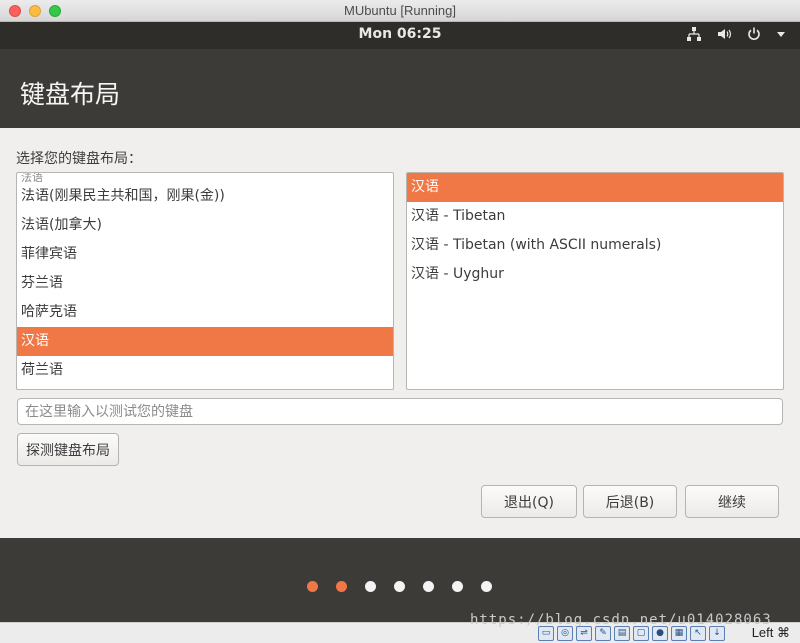 The height and width of the screenshot is (643, 800). What do you see at coordinates (584, 633) in the screenshot?
I see `usb-icon: ⇌` at bounding box center [584, 633].